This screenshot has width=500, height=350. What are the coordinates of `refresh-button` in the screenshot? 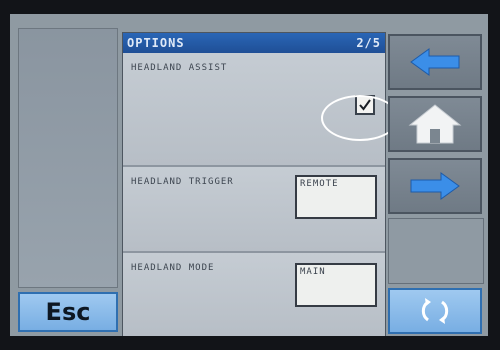 It's located at (435, 311).